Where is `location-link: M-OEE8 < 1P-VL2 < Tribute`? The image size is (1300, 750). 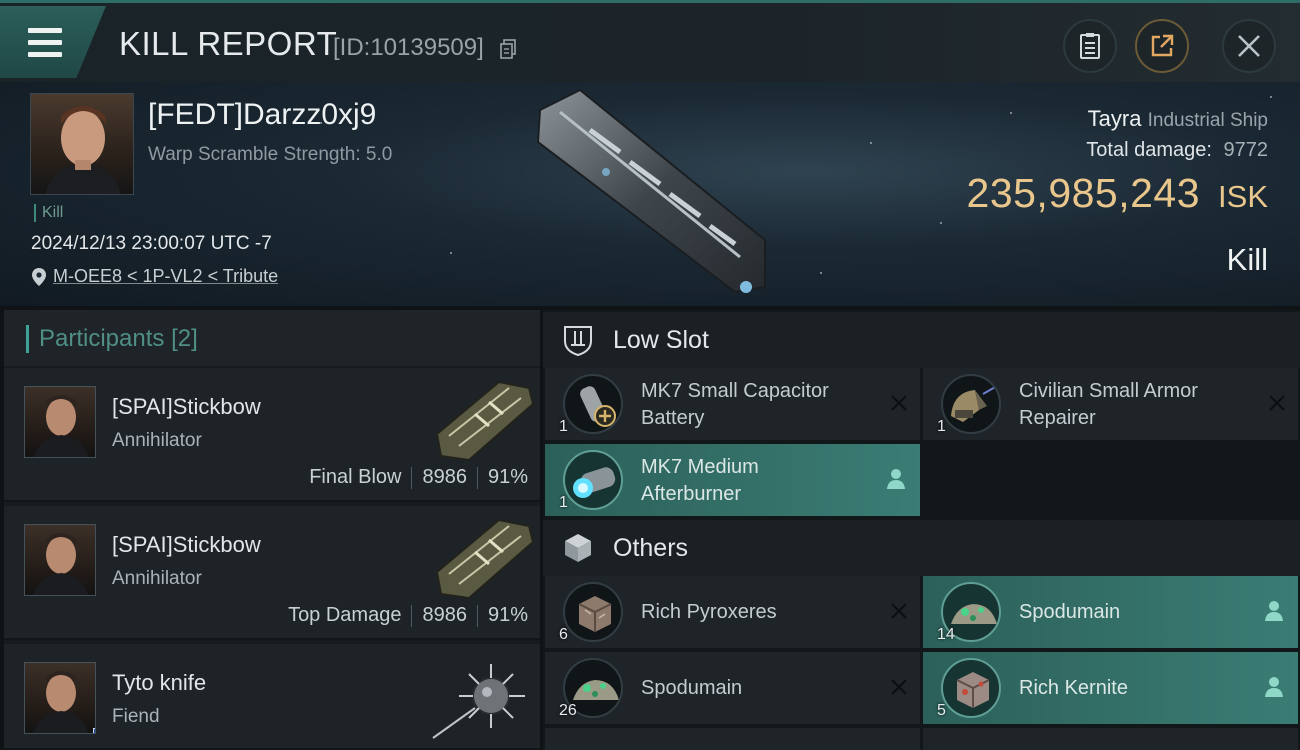
location-link: M-OEE8 < 1P-VL2 < Tribute is located at coordinates (154, 276).